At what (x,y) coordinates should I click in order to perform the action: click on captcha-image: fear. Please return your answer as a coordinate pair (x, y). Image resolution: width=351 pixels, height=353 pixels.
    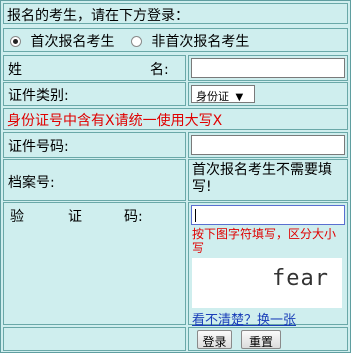
    Looking at the image, I should click on (267, 283).